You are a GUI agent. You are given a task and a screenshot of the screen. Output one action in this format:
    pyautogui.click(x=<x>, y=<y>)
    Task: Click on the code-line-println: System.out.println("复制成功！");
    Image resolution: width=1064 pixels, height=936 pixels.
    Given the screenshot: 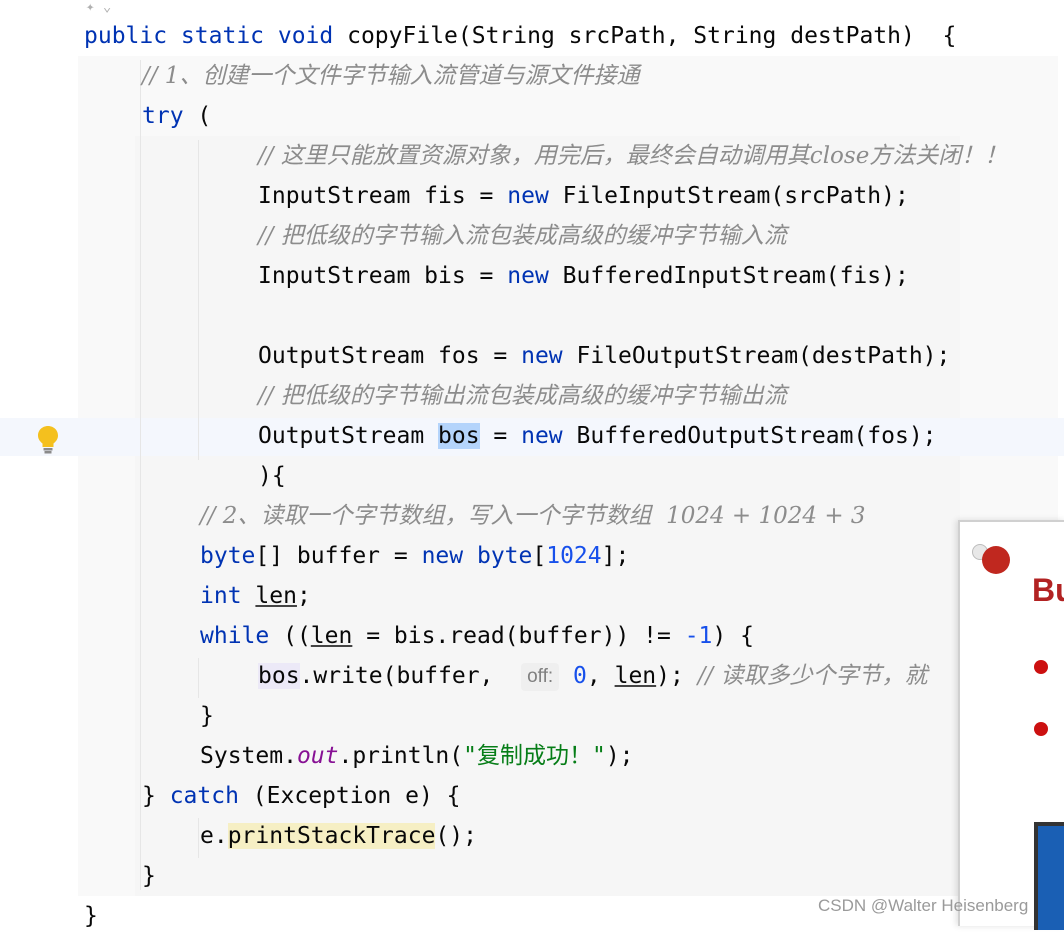 What is the action you would take?
    pyautogui.click(x=417, y=756)
    